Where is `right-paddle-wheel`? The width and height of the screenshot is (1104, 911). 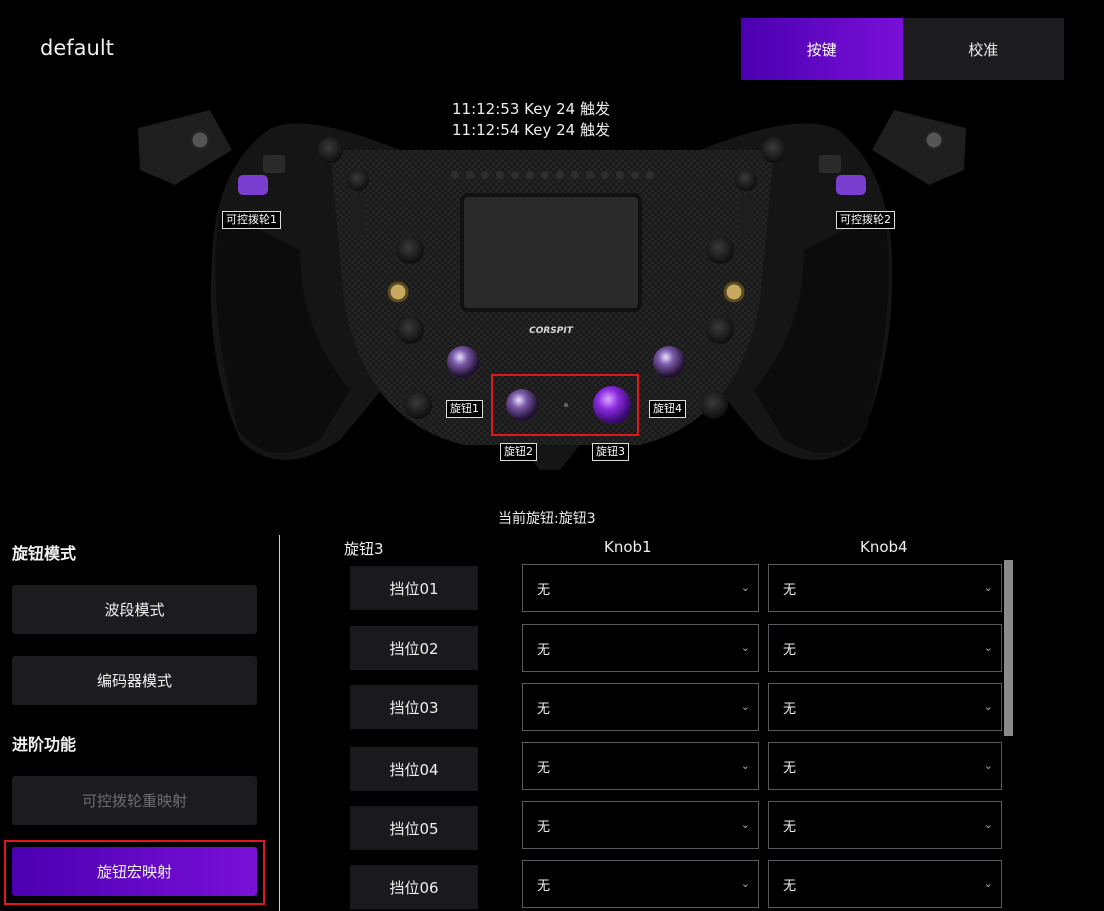 right-paddle-wheel is located at coordinates (851, 185).